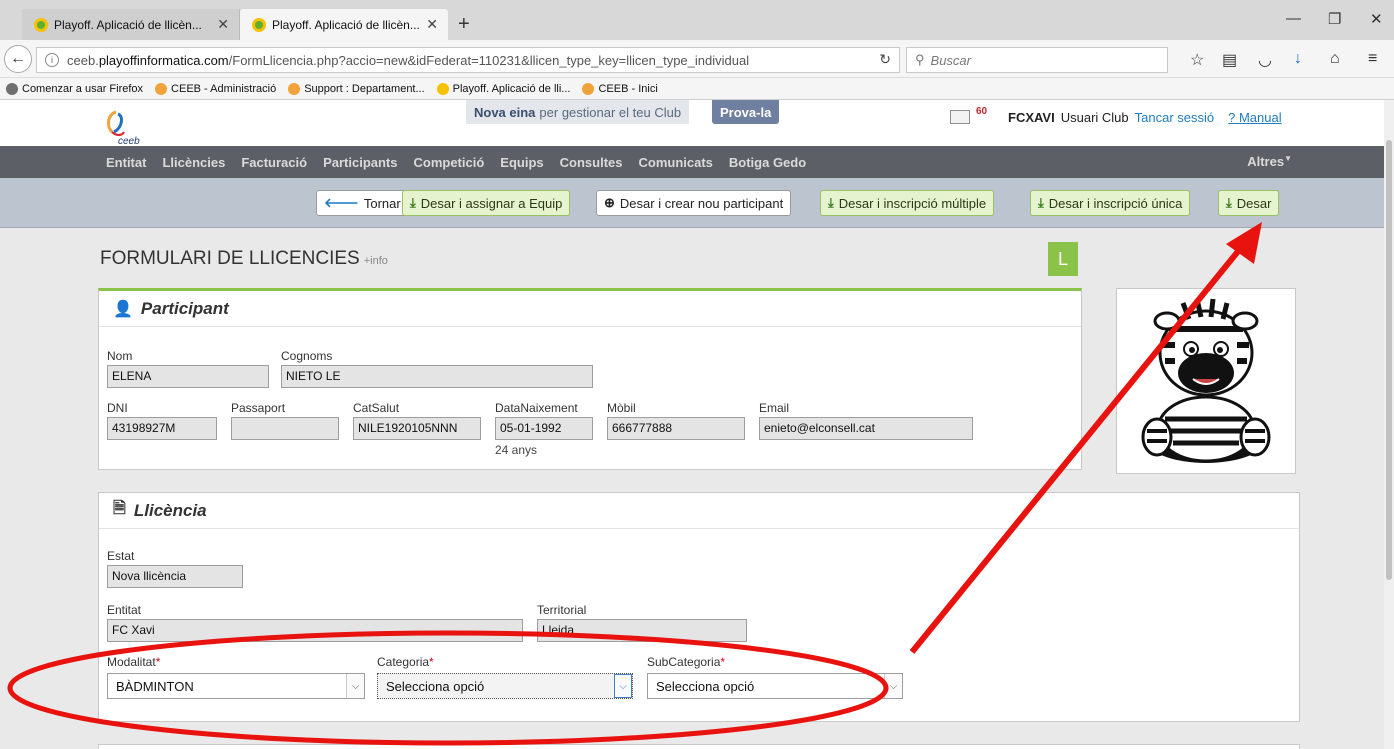 The image size is (1394, 749). What do you see at coordinates (1037, 60) in the screenshot?
I see `search-input: ⚲ Buscar` at bounding box center [1037, 60].